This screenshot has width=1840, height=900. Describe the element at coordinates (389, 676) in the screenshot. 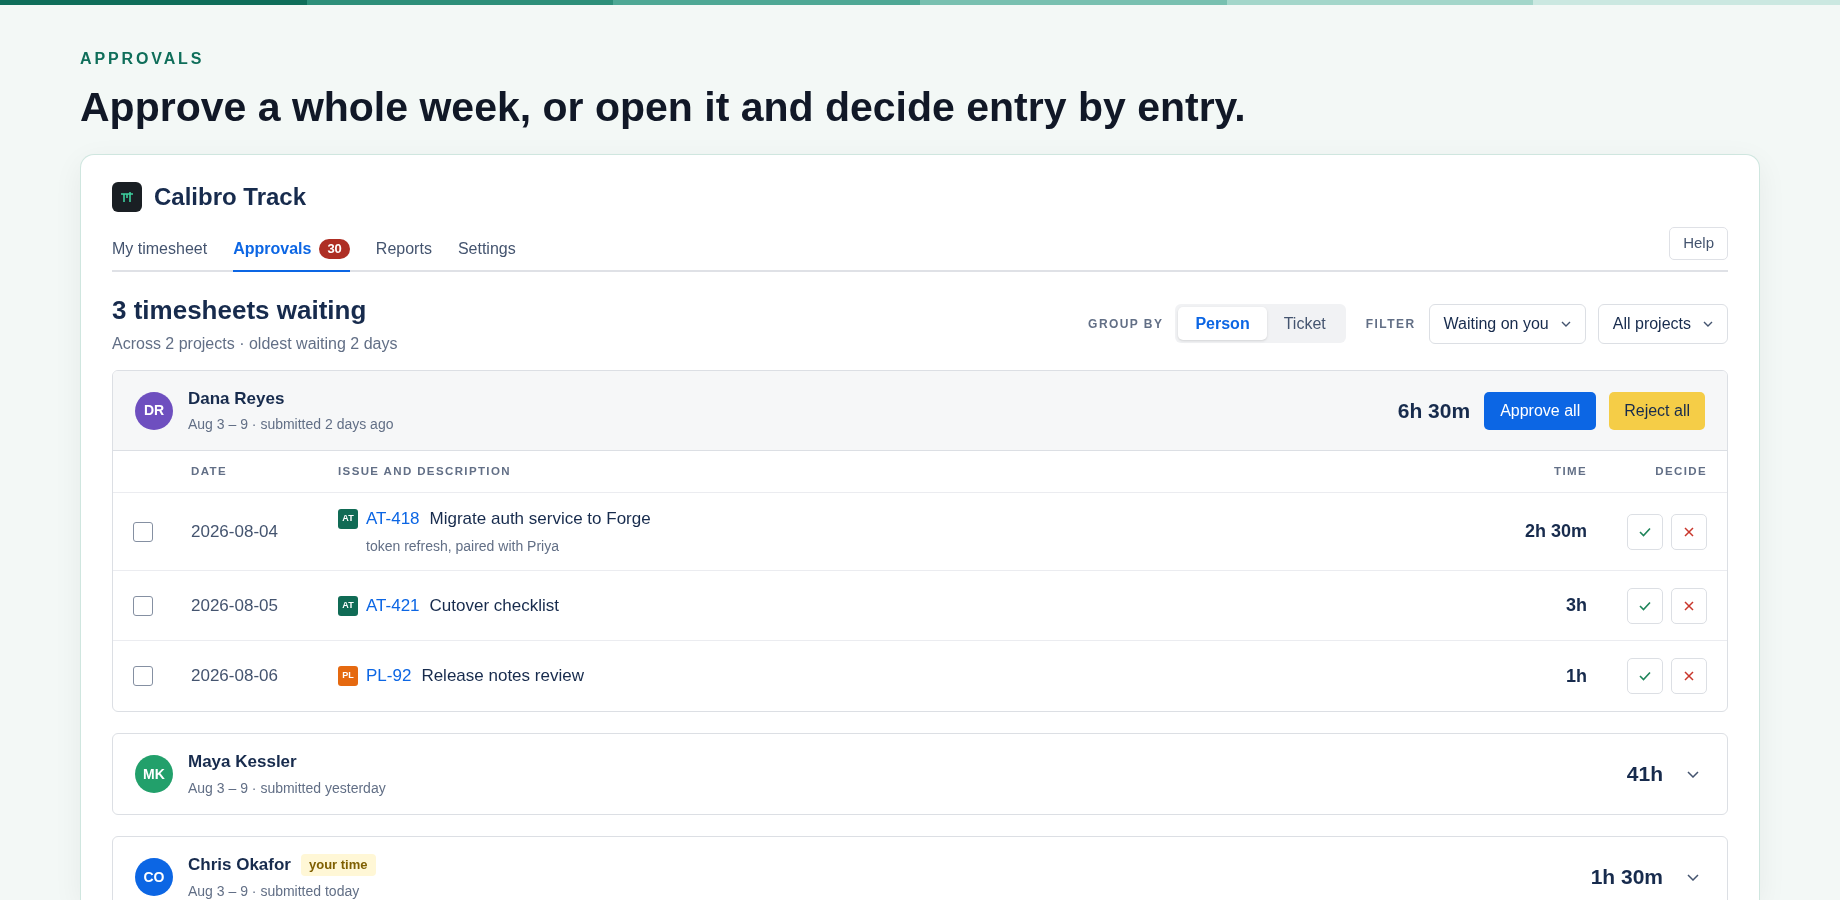

I see `issue-link: PL-92` at that location.